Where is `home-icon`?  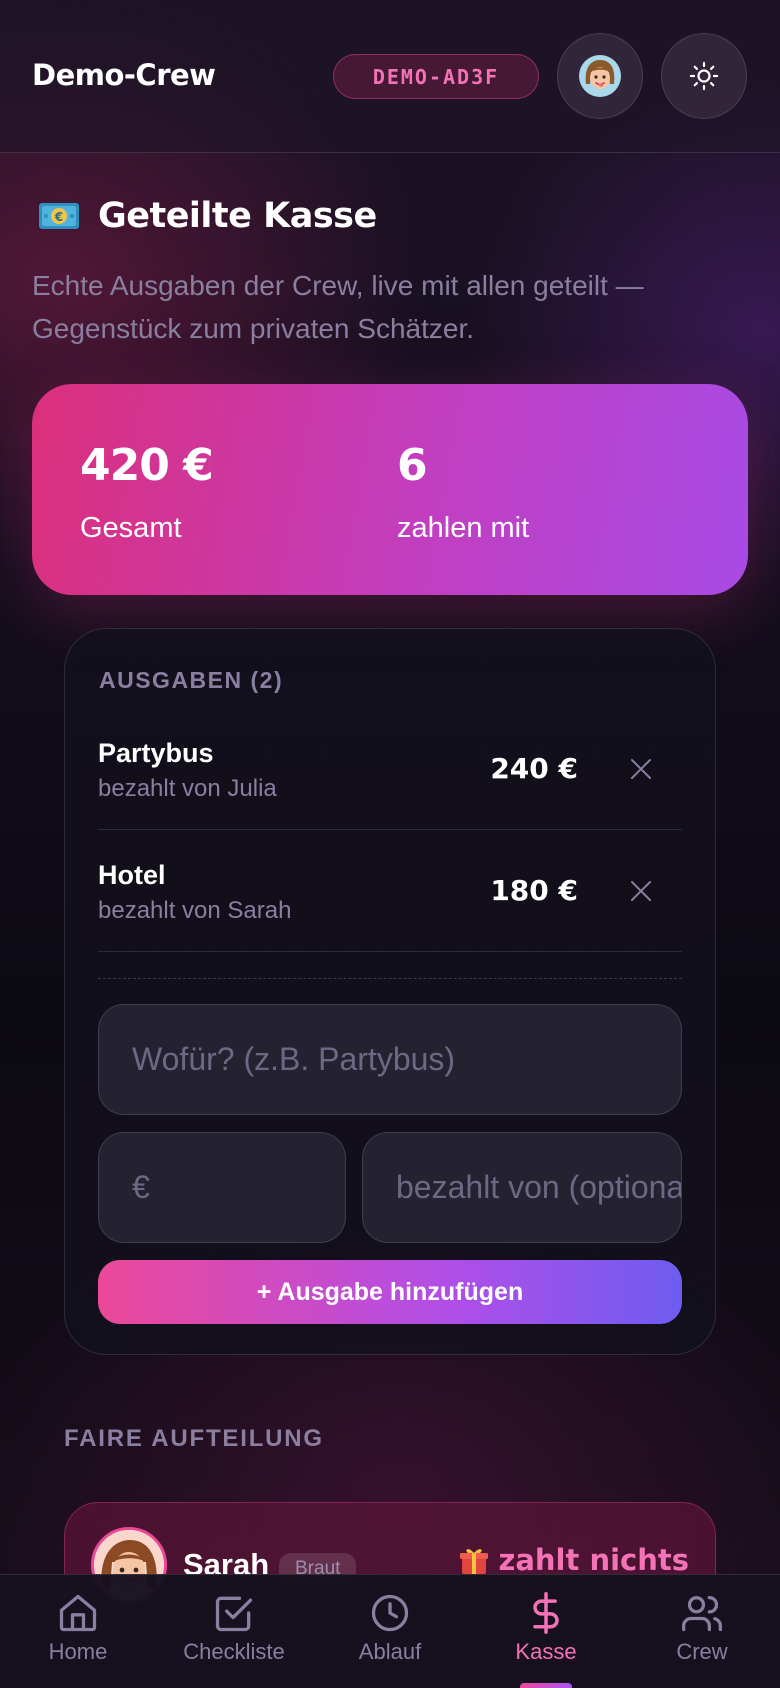
home-icon is located at coordinates (78, 1613).